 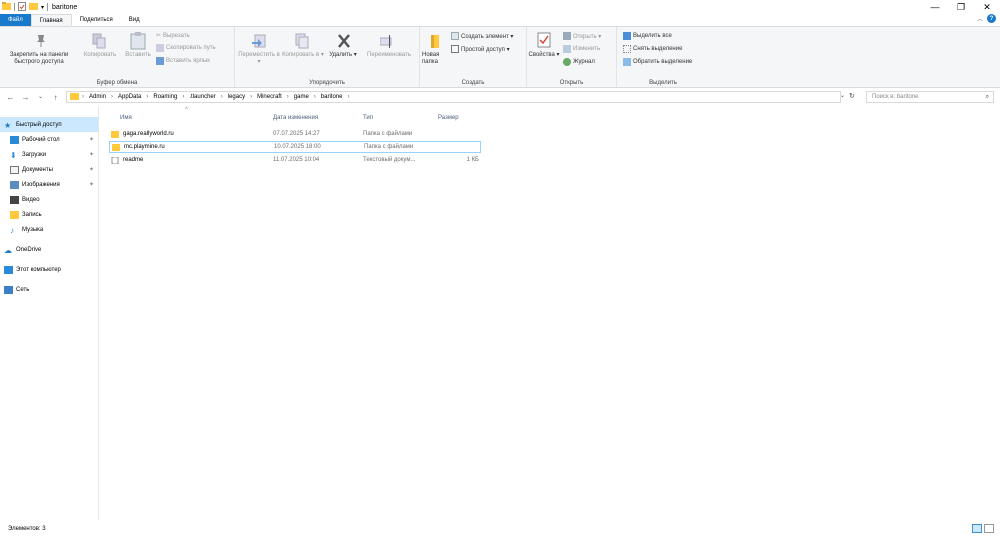 What do you see at coordinates (49, 229) in the screenshot?
I see `nav-item-music: ♪ Музыка` at bounding box center [49, 229].